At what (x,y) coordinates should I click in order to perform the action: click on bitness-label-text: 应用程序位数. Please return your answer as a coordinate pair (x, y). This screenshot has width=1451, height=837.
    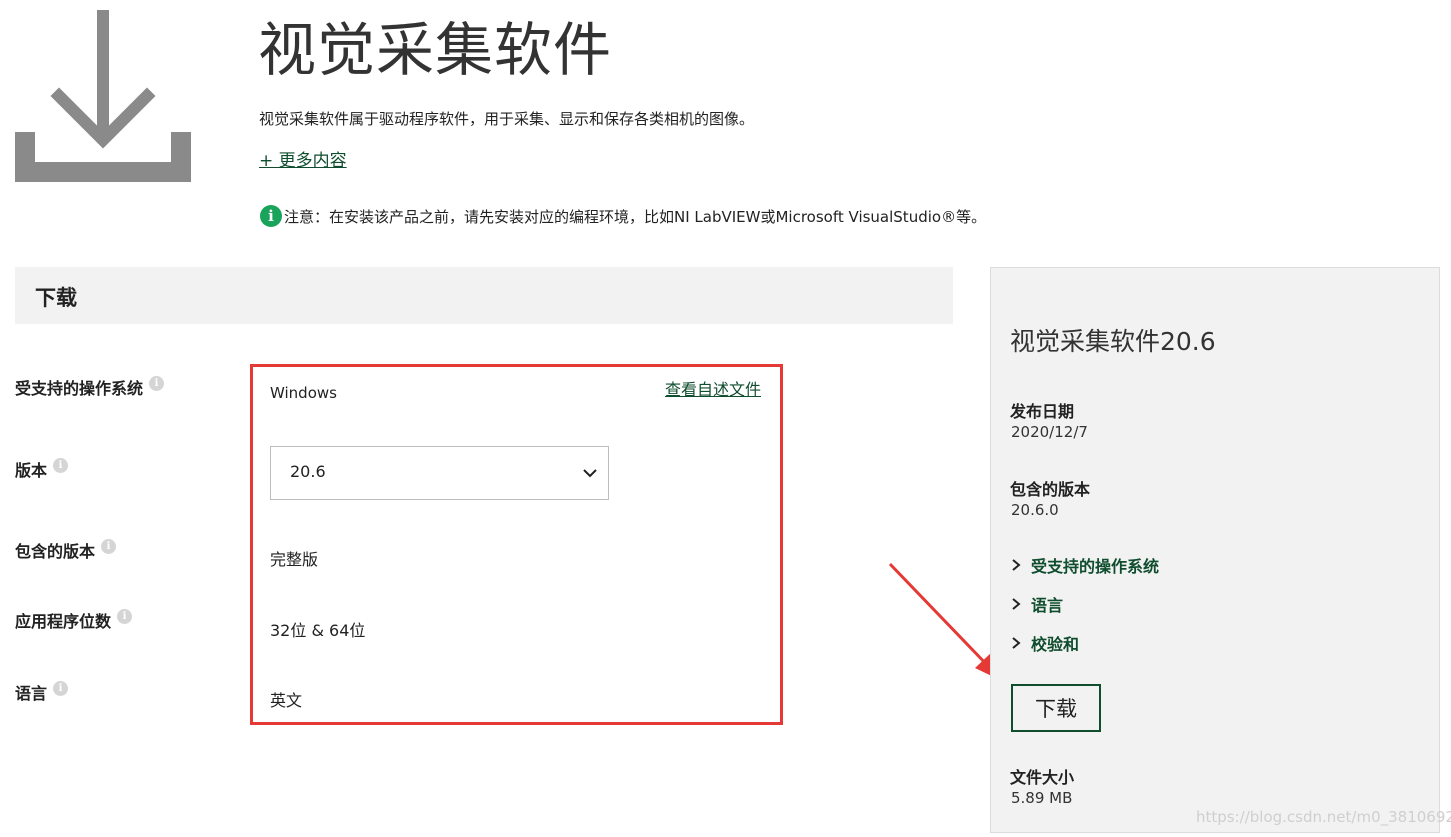
    Looking at the image, I should click on (63, 621).